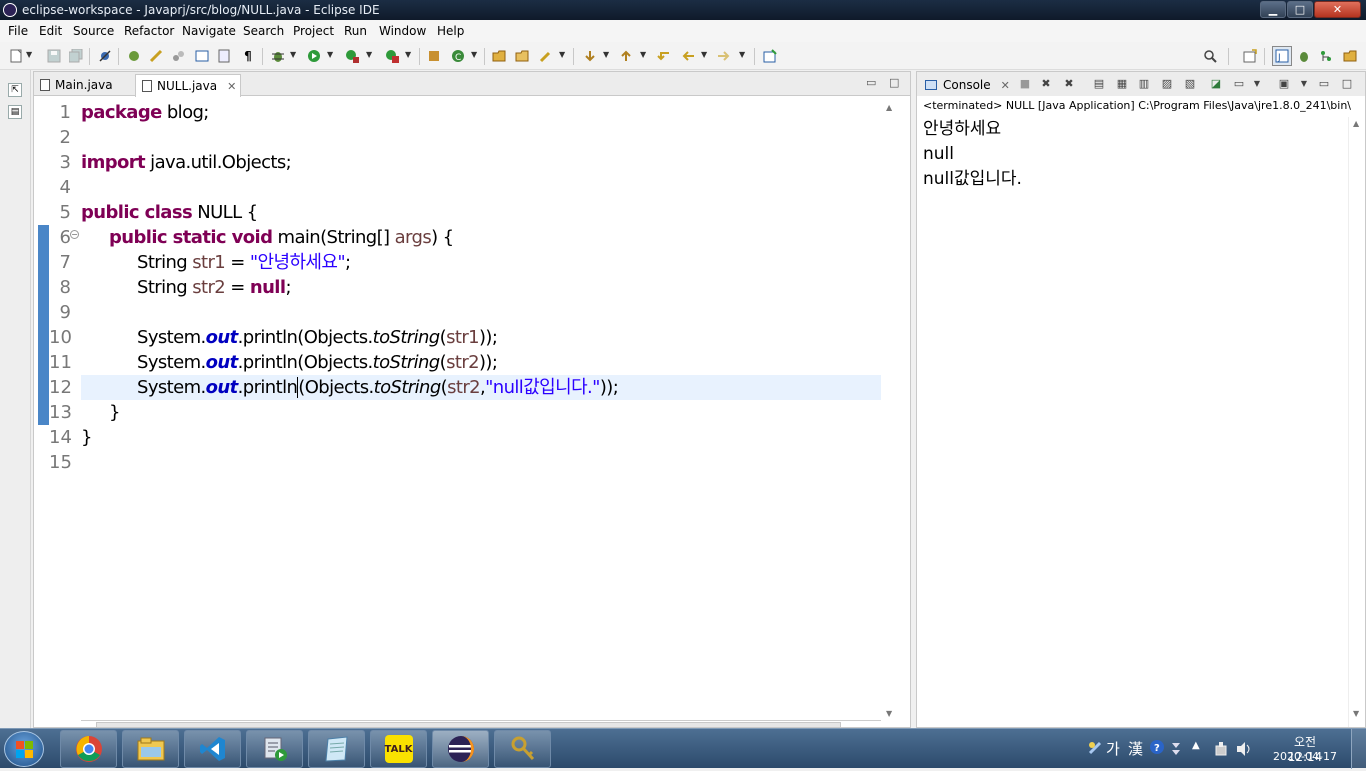 Image resolution: width=1366 pixels, height=771 pixels. Describe the element at coordinates (10, 10) in the screenshot. I see `eclipse-app-icon` at that location.